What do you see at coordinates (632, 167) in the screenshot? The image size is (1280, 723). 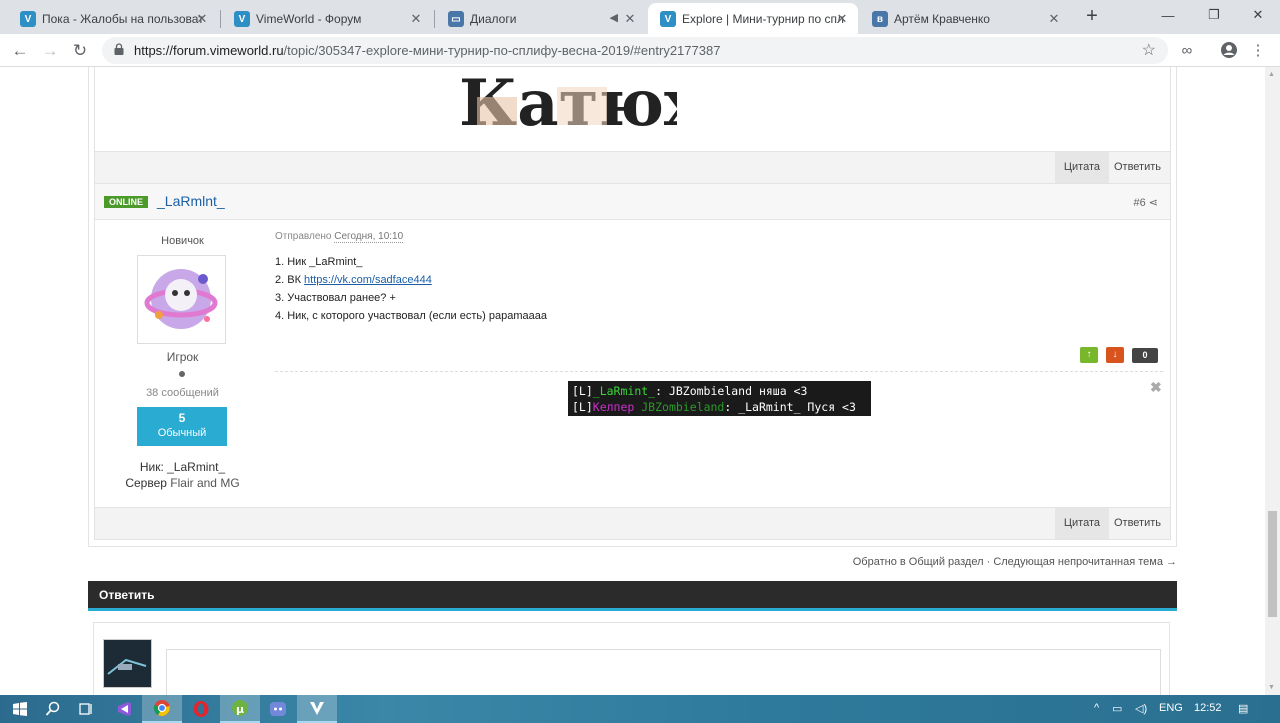 I see `previous-post-actions: Цитата Ответить` at bounding box center [632, 167].